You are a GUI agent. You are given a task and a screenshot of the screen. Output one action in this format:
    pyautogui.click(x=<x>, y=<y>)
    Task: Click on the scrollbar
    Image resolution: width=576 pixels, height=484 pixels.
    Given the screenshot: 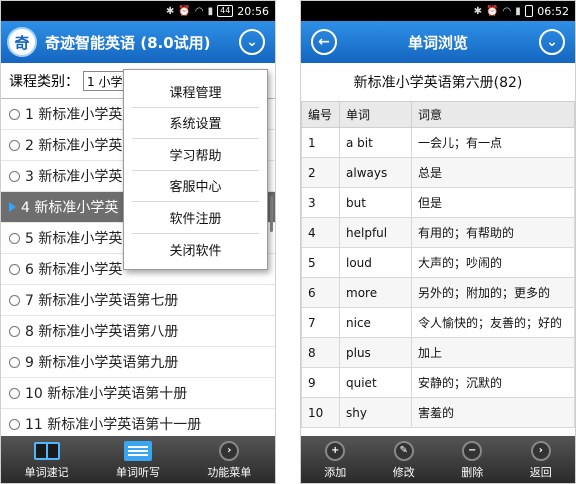 What is the action you would take?
    pyautogui.click(x=271, y=214)
    